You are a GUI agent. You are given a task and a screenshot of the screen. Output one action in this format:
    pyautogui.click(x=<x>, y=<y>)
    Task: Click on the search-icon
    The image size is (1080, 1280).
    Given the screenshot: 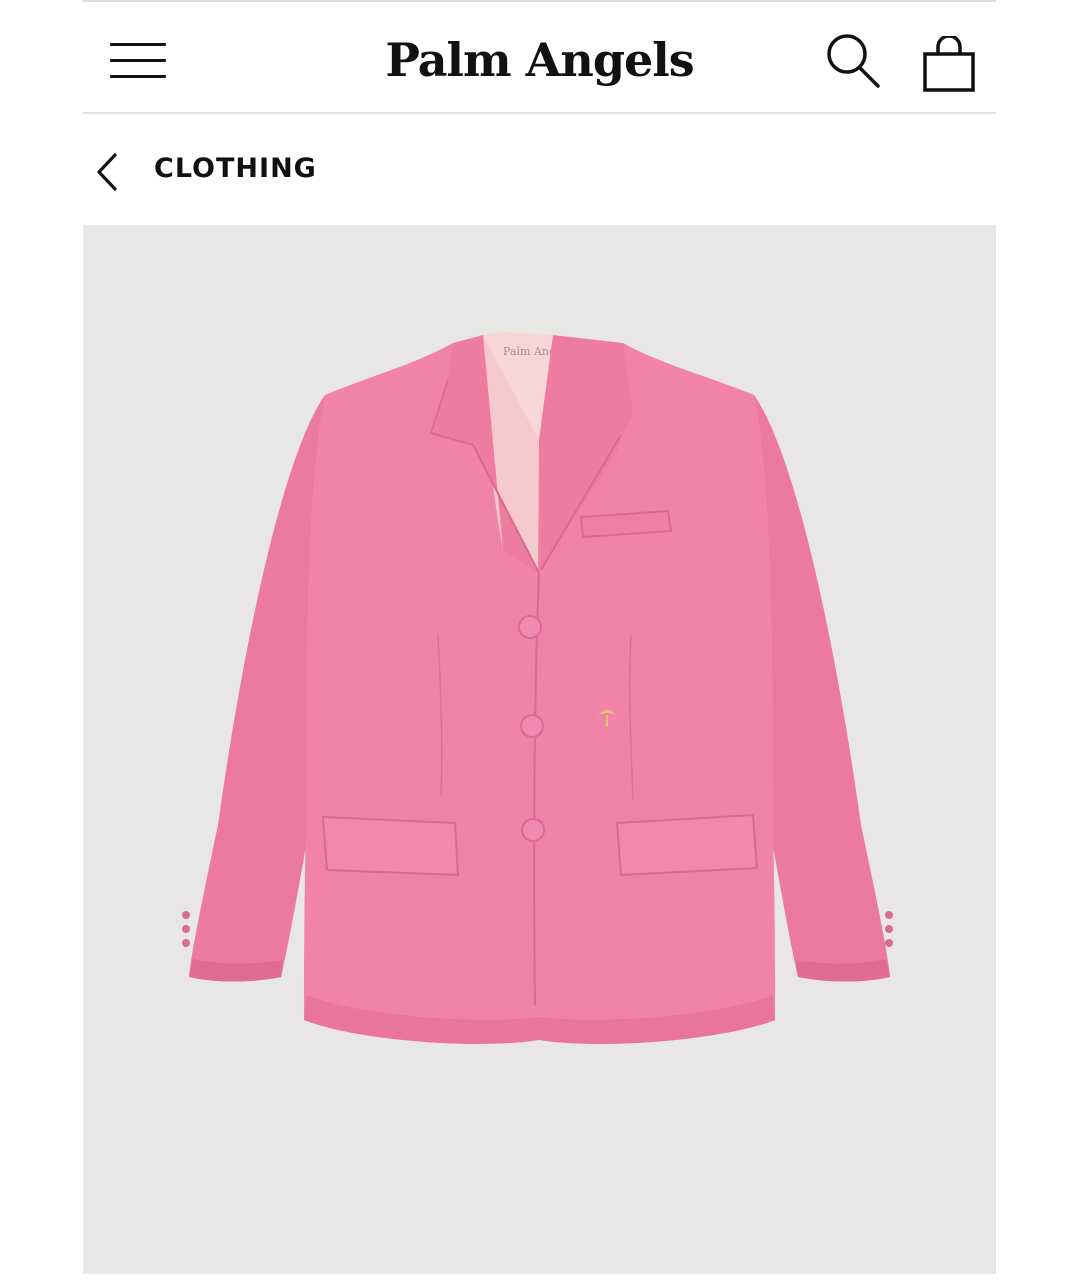 What is the action you would take?
    pyautogui.click(x=853, y=61)
    